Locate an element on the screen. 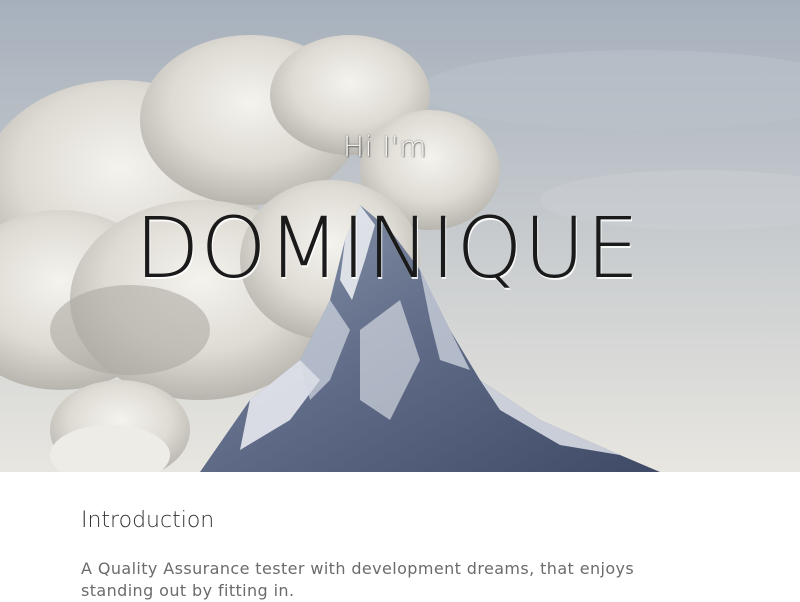  section-title: Introduction is located at coordinates (148, 520).